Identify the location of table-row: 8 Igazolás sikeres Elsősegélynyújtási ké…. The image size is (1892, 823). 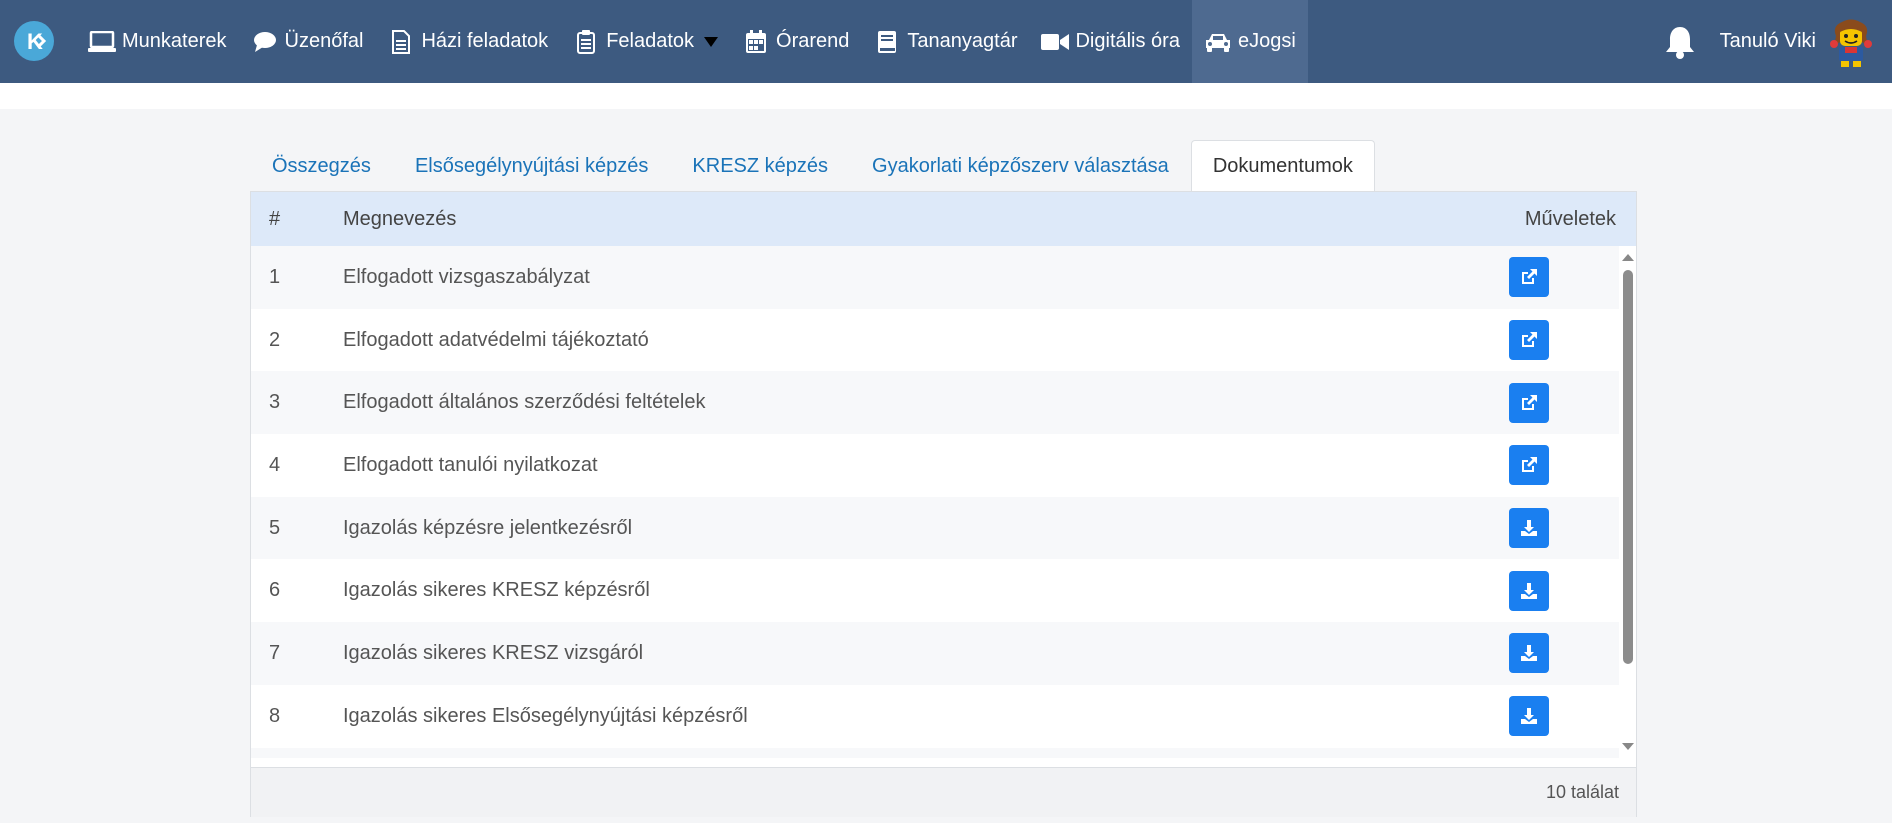
(935, 716).